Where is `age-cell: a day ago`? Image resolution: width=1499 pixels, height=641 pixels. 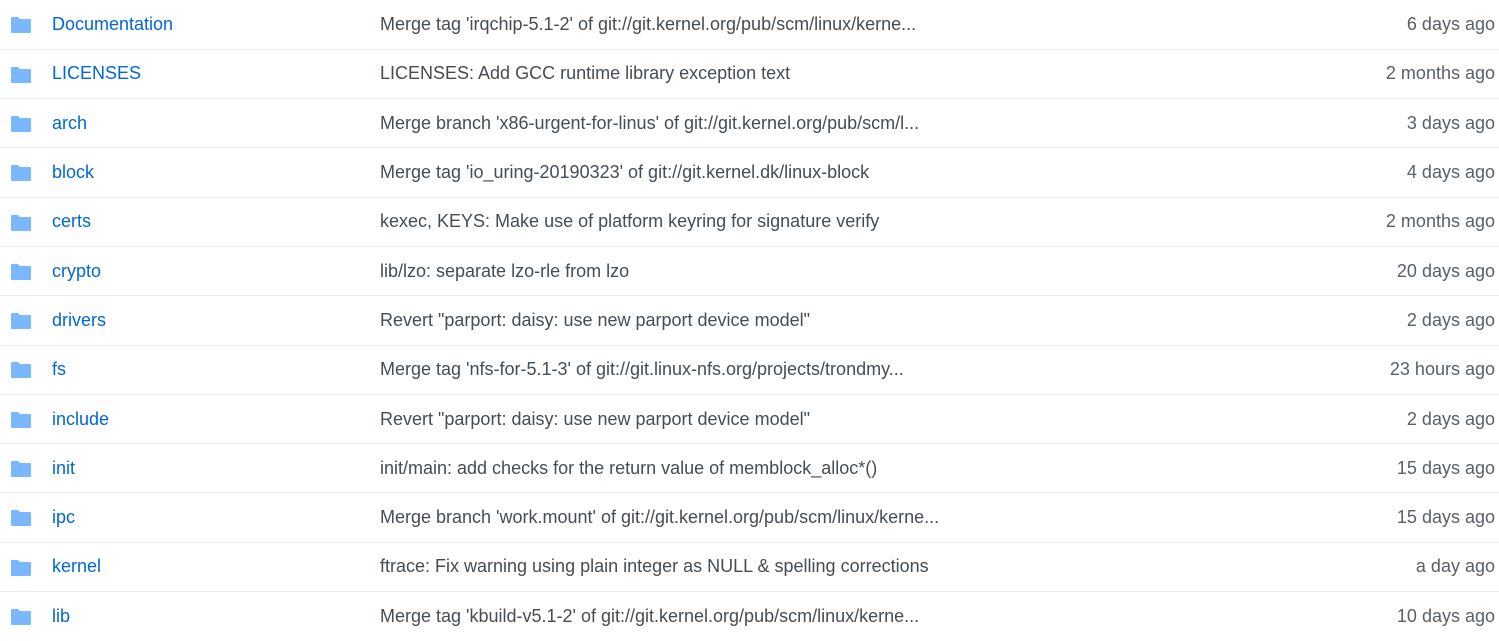
age-cell: a day ago is located at coordinates (1389, 566).